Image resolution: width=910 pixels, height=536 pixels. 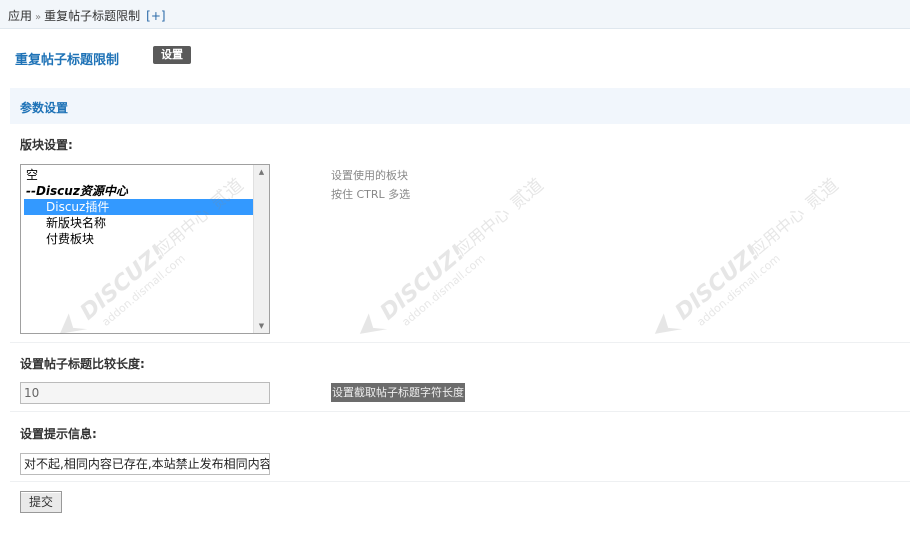 I want to click on title-length-input: 10, so click(x=145, y=393).